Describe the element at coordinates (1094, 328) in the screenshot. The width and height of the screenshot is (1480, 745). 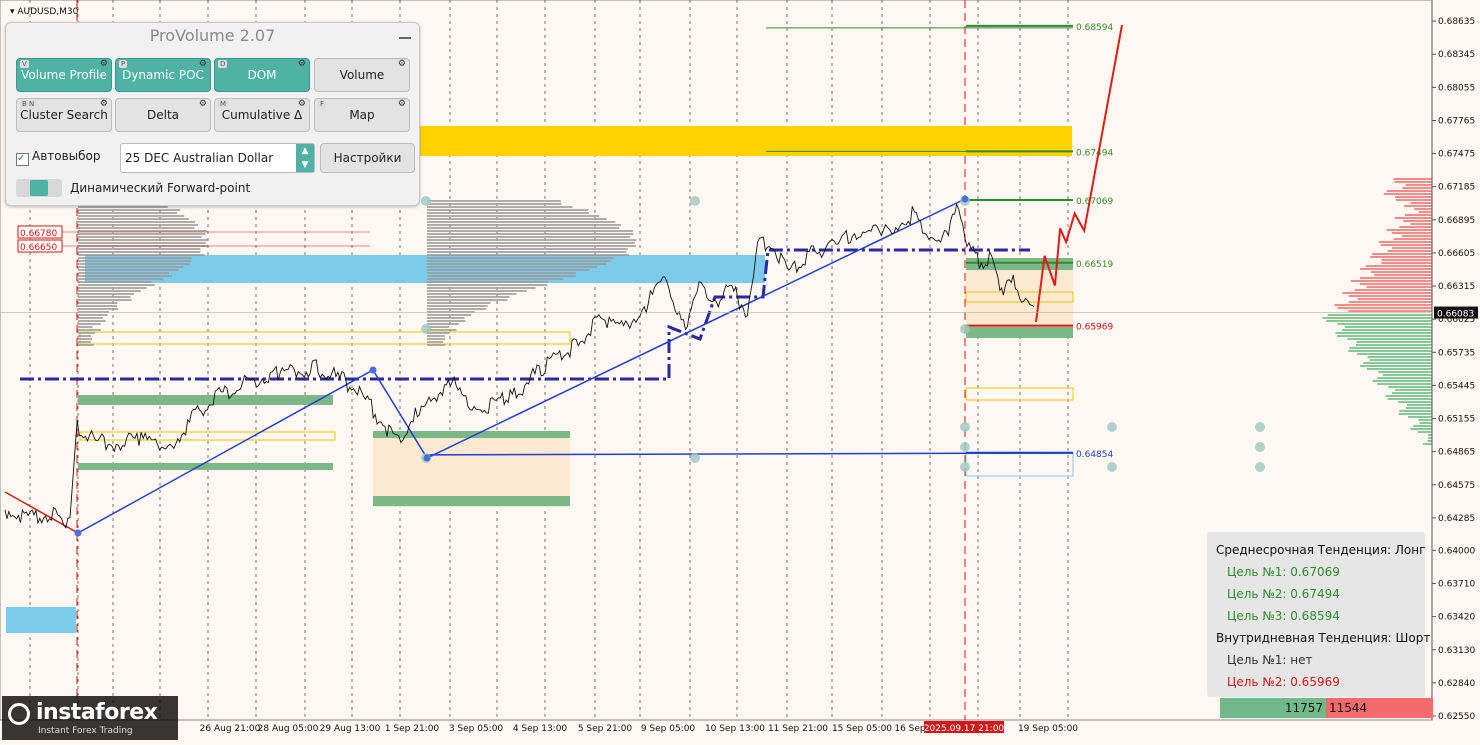
I see `level-label: 0.65969` at that location.